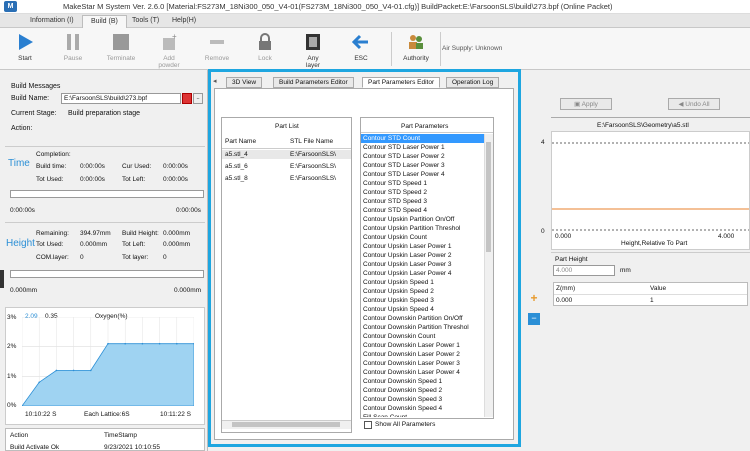 This screenshot has width=750, height=451. Describe the element at coordinates (534, 298) in the screenshot. I see `add-row-icon: +` at that location.